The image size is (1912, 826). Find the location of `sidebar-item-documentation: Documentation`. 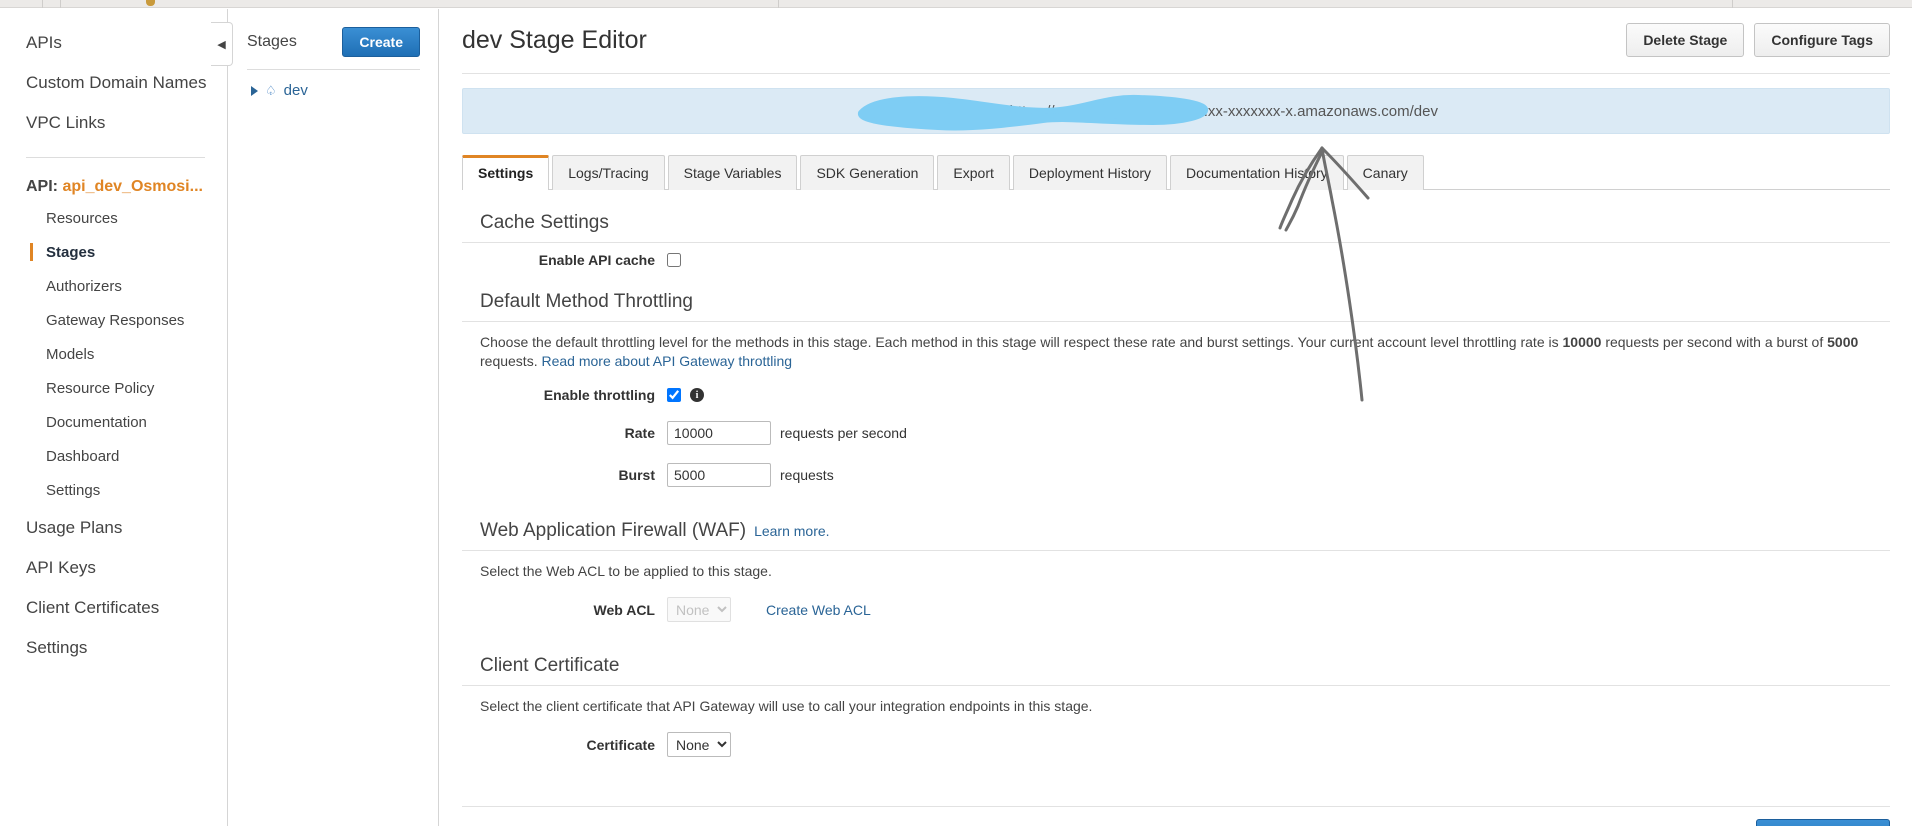

sidebar-item-documentation: Documentation is located at coordinates (113, 423).